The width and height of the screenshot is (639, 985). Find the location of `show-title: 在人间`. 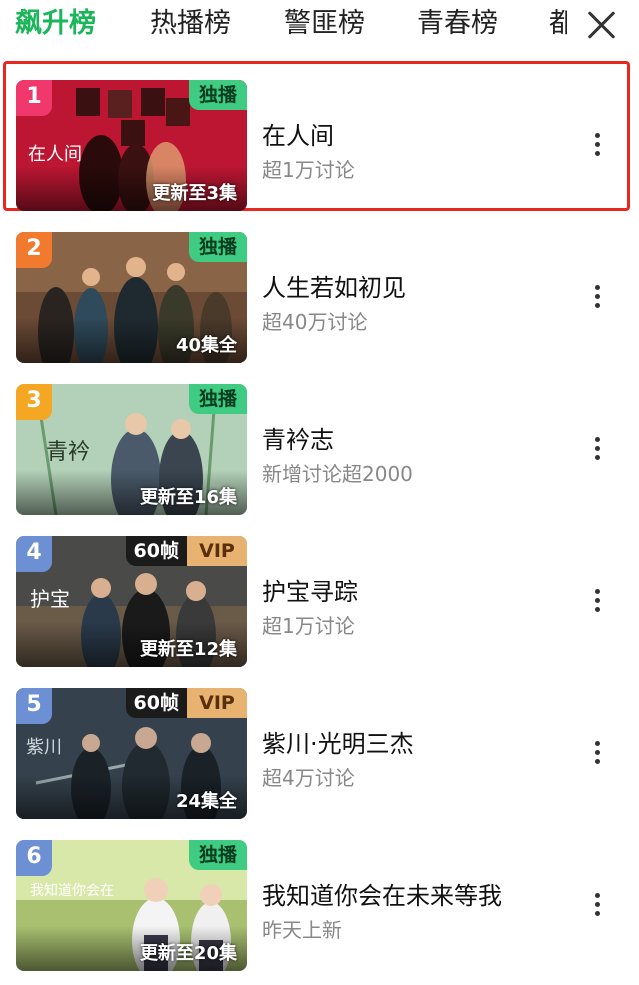

show-title: 在人间 is located at coordinates (298, 133).